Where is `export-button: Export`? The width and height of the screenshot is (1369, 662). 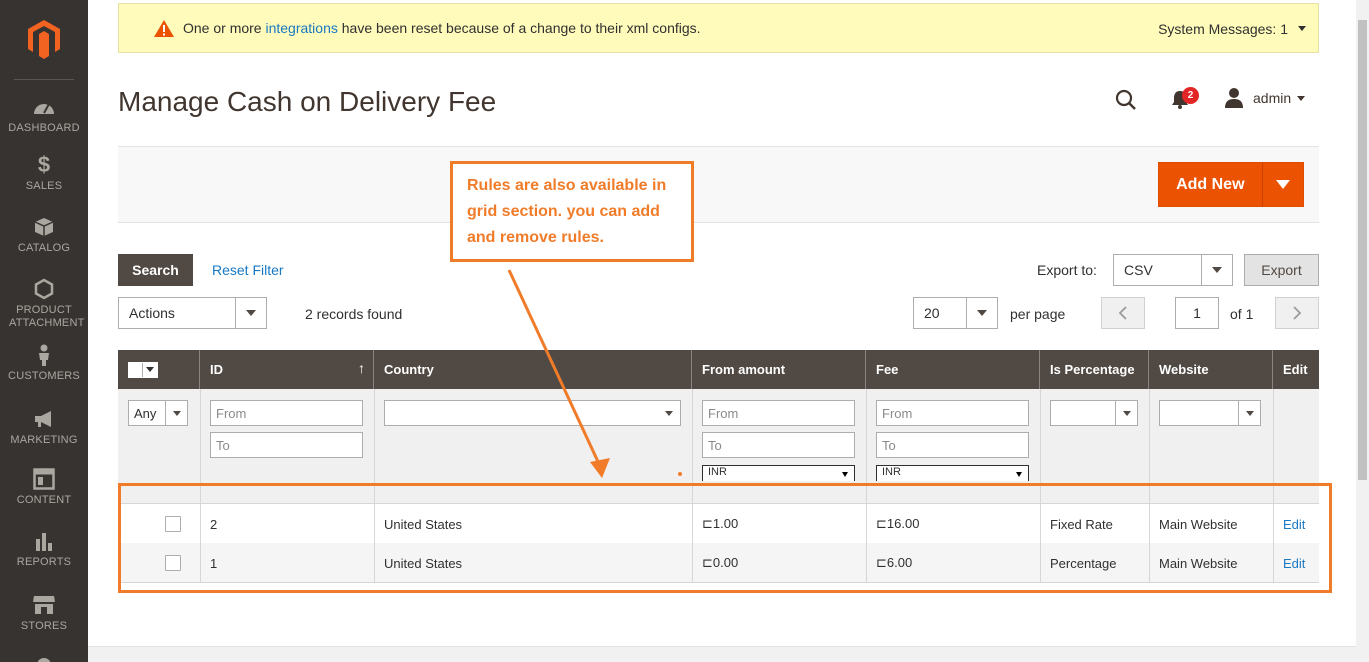
export-button: Export is located at coordinates (1281, 270).